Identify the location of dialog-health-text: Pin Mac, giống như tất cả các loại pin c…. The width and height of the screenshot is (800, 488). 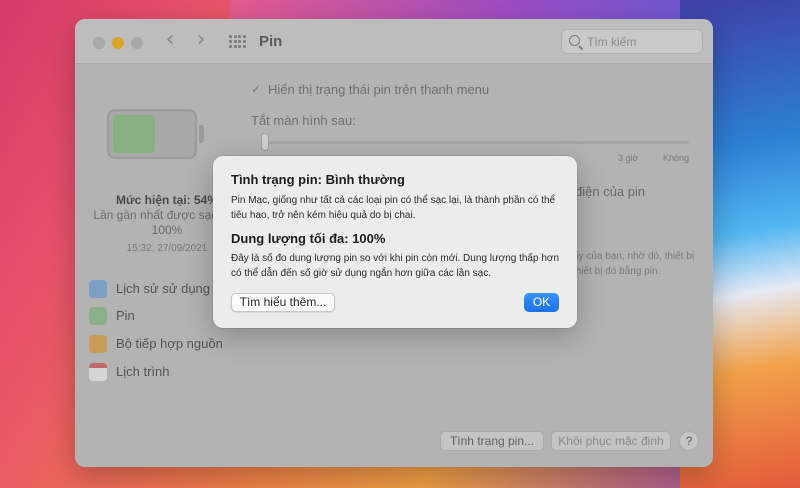
(393, 208).